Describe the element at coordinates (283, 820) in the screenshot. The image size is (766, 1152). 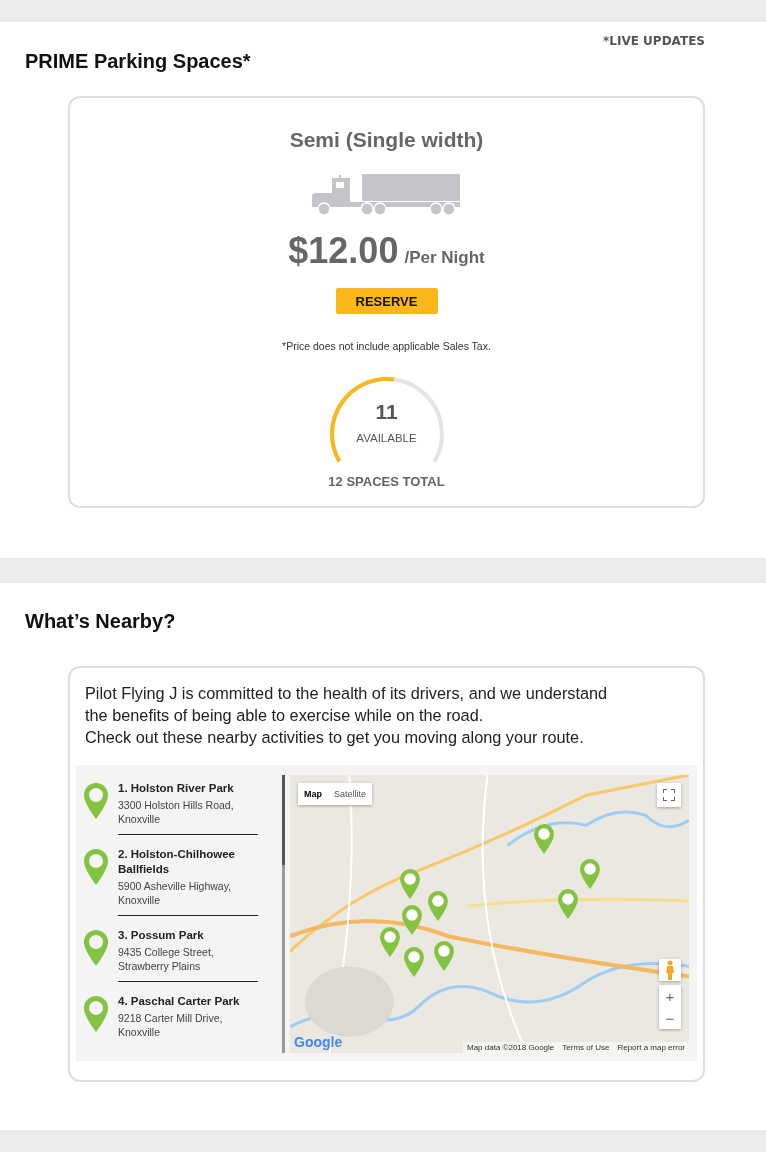
I see `scrollbar` at that location.